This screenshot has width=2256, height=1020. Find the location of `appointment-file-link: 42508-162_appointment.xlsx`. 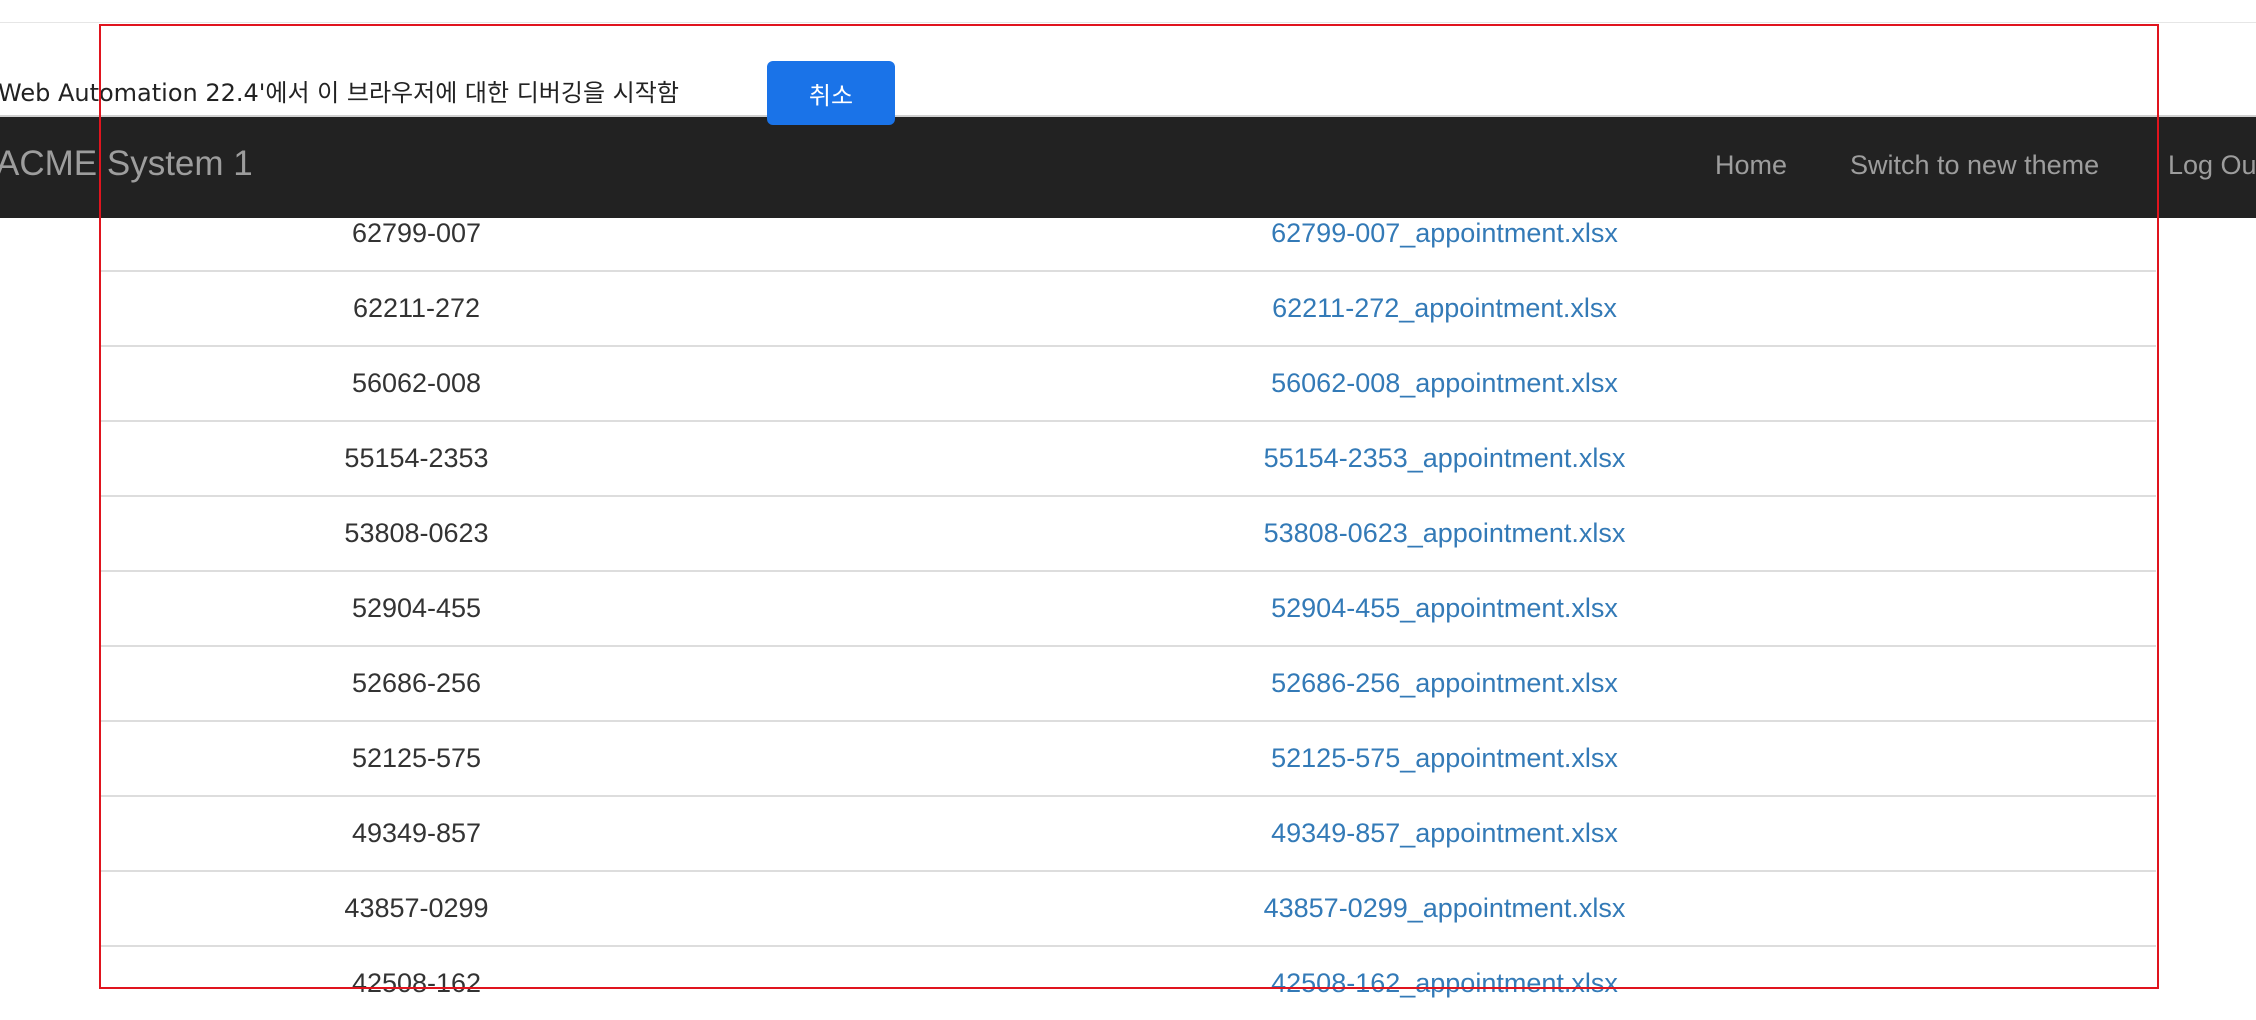

appointment-file-link: 42508-162_appointment.xlsx is located at coordinates (1444, 983).